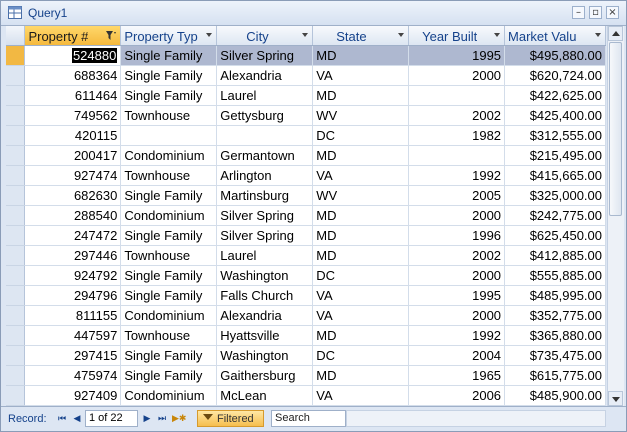 The width and height of the screenshot is (627, 432). What do you see at coordinates (615, 129) in the screenshot?
I see `scrollbar-thumb` at bounding box center [615, 129].